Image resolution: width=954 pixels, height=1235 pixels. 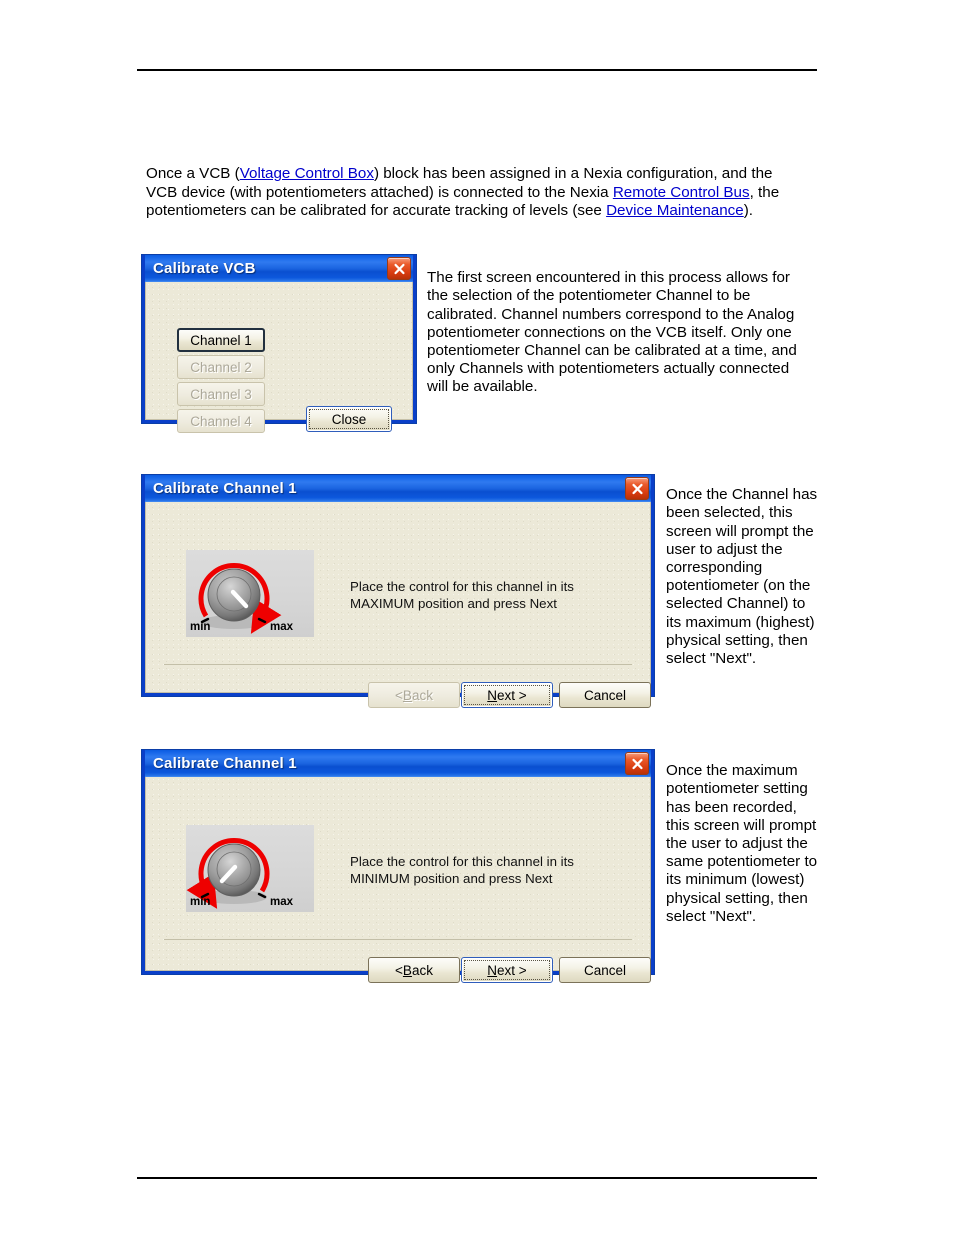 What do you see at coordinates (221, 421) in the screenshot?
I see `channel-4-button: Channel 4` at bounding box center [221, 421].